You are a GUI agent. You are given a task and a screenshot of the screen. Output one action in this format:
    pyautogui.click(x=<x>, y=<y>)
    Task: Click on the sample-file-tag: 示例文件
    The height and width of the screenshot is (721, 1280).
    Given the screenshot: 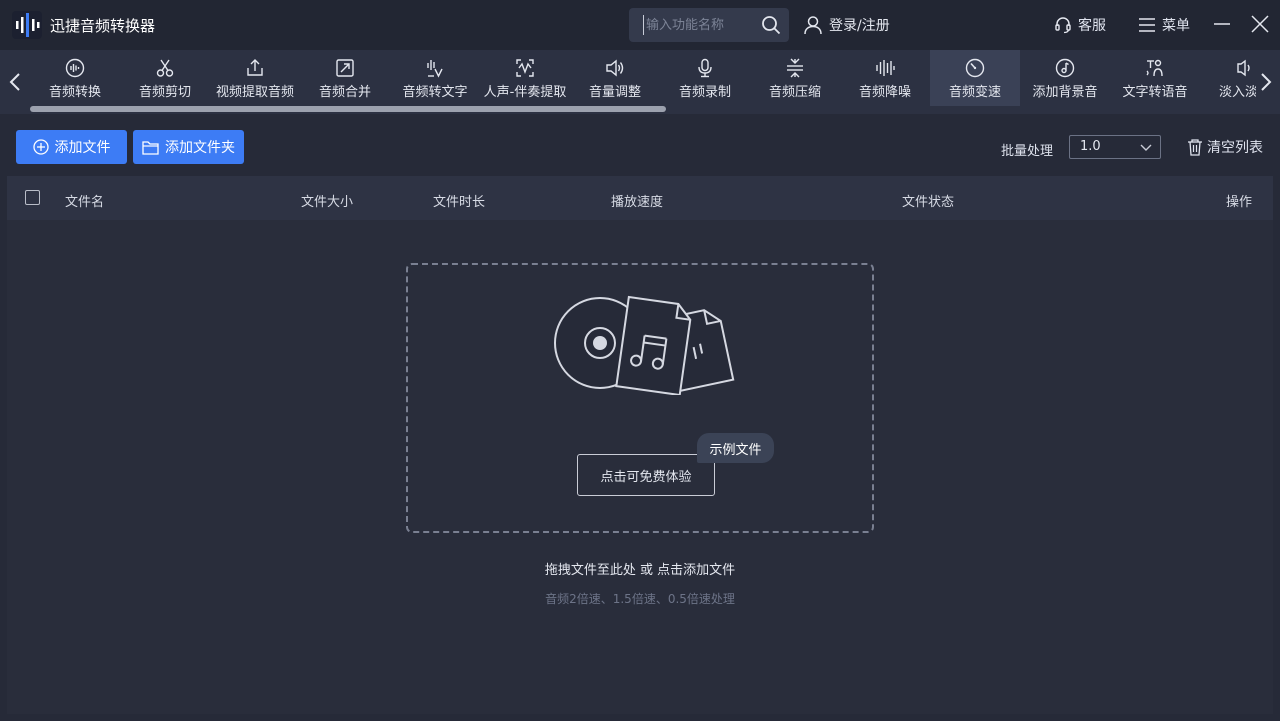 What is the action you would take?
    pyautogui.click(x=735, y=448)
    